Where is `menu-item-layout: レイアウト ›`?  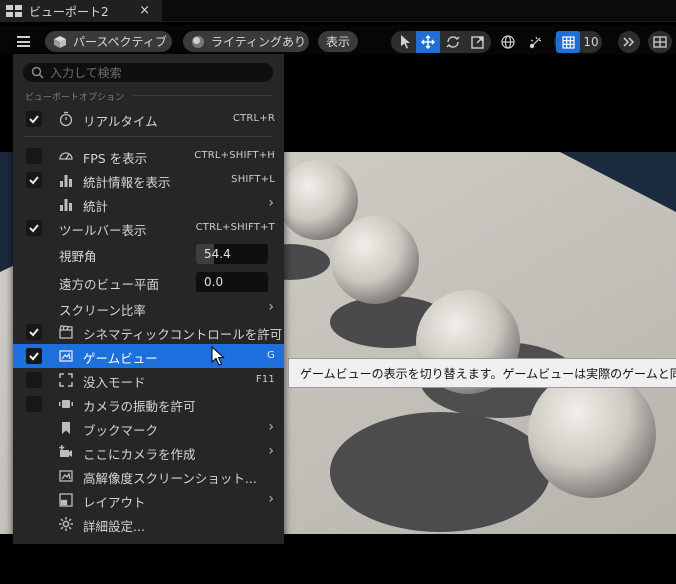 menu-item-layout: レイアウト › is located at coordinates (148, 500).